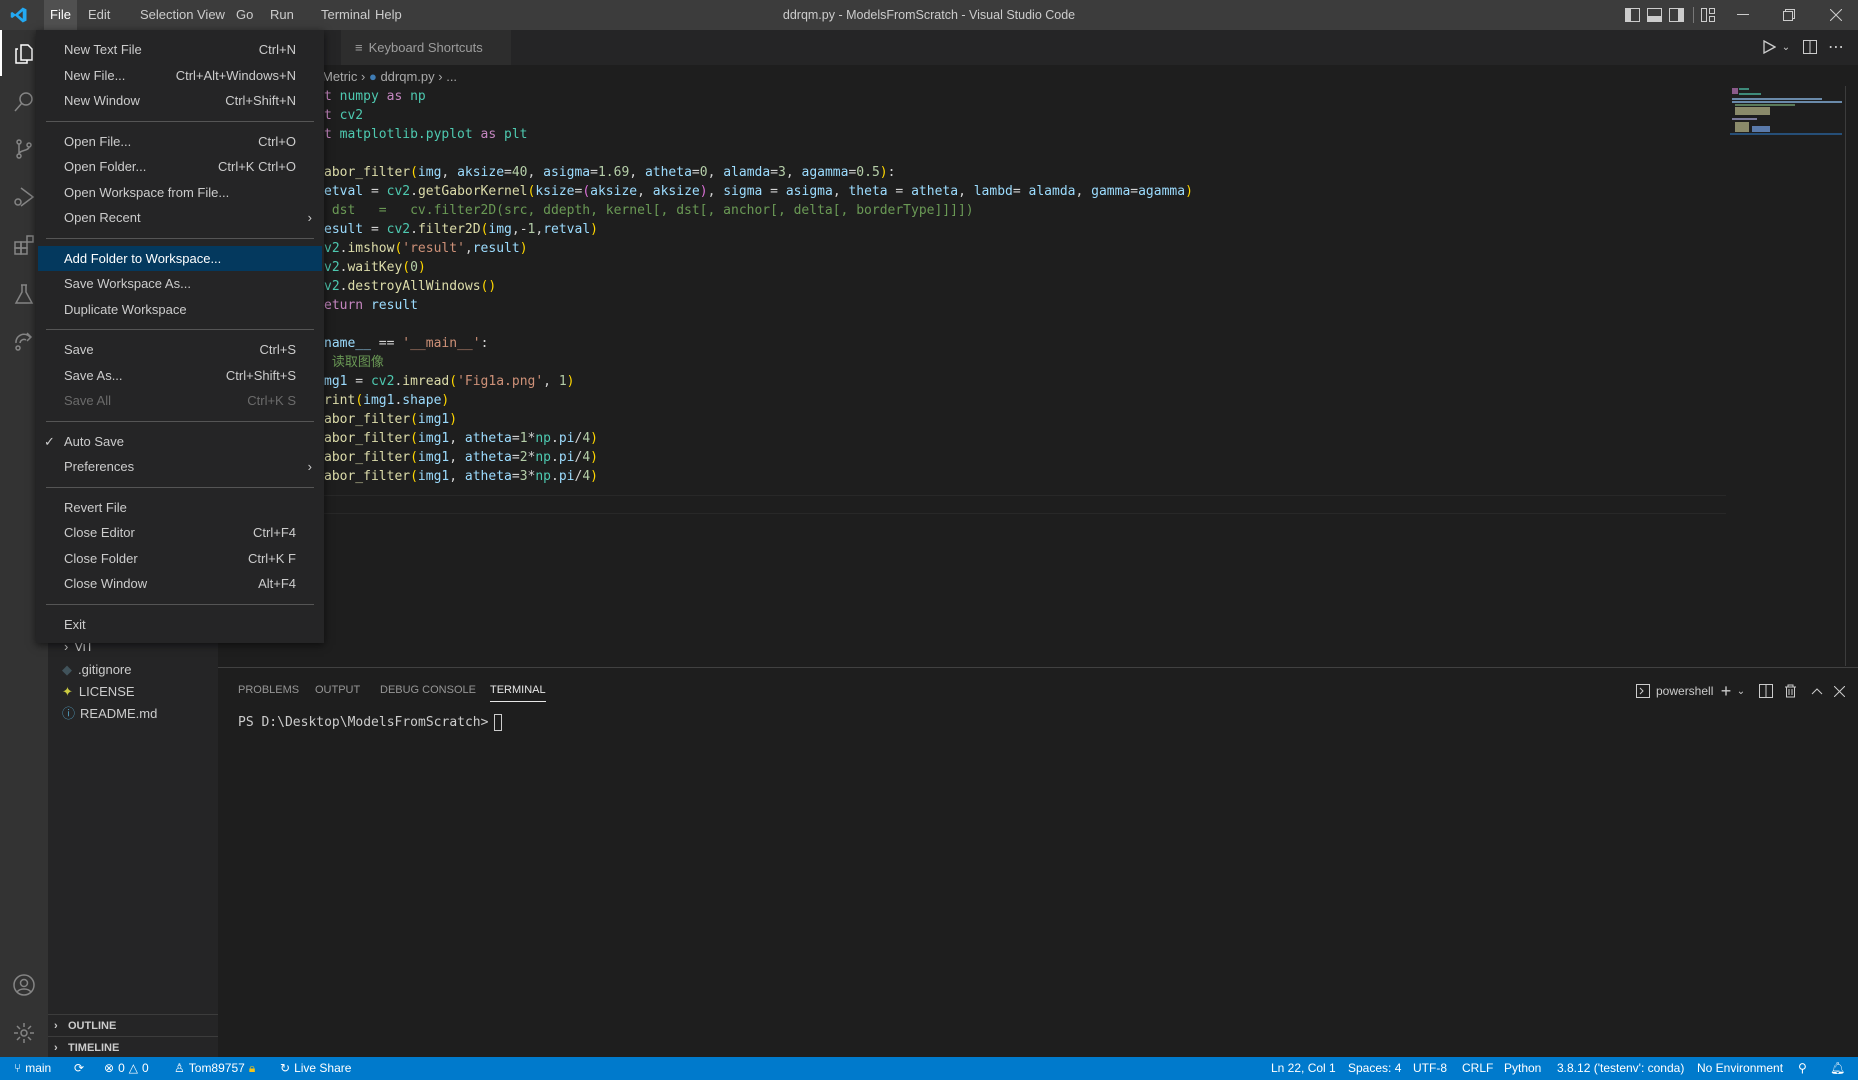 The image size is (1858, 1080). Describe the element at coordinates (24, 102) in the screenshot. I see `search-icon` at that location.